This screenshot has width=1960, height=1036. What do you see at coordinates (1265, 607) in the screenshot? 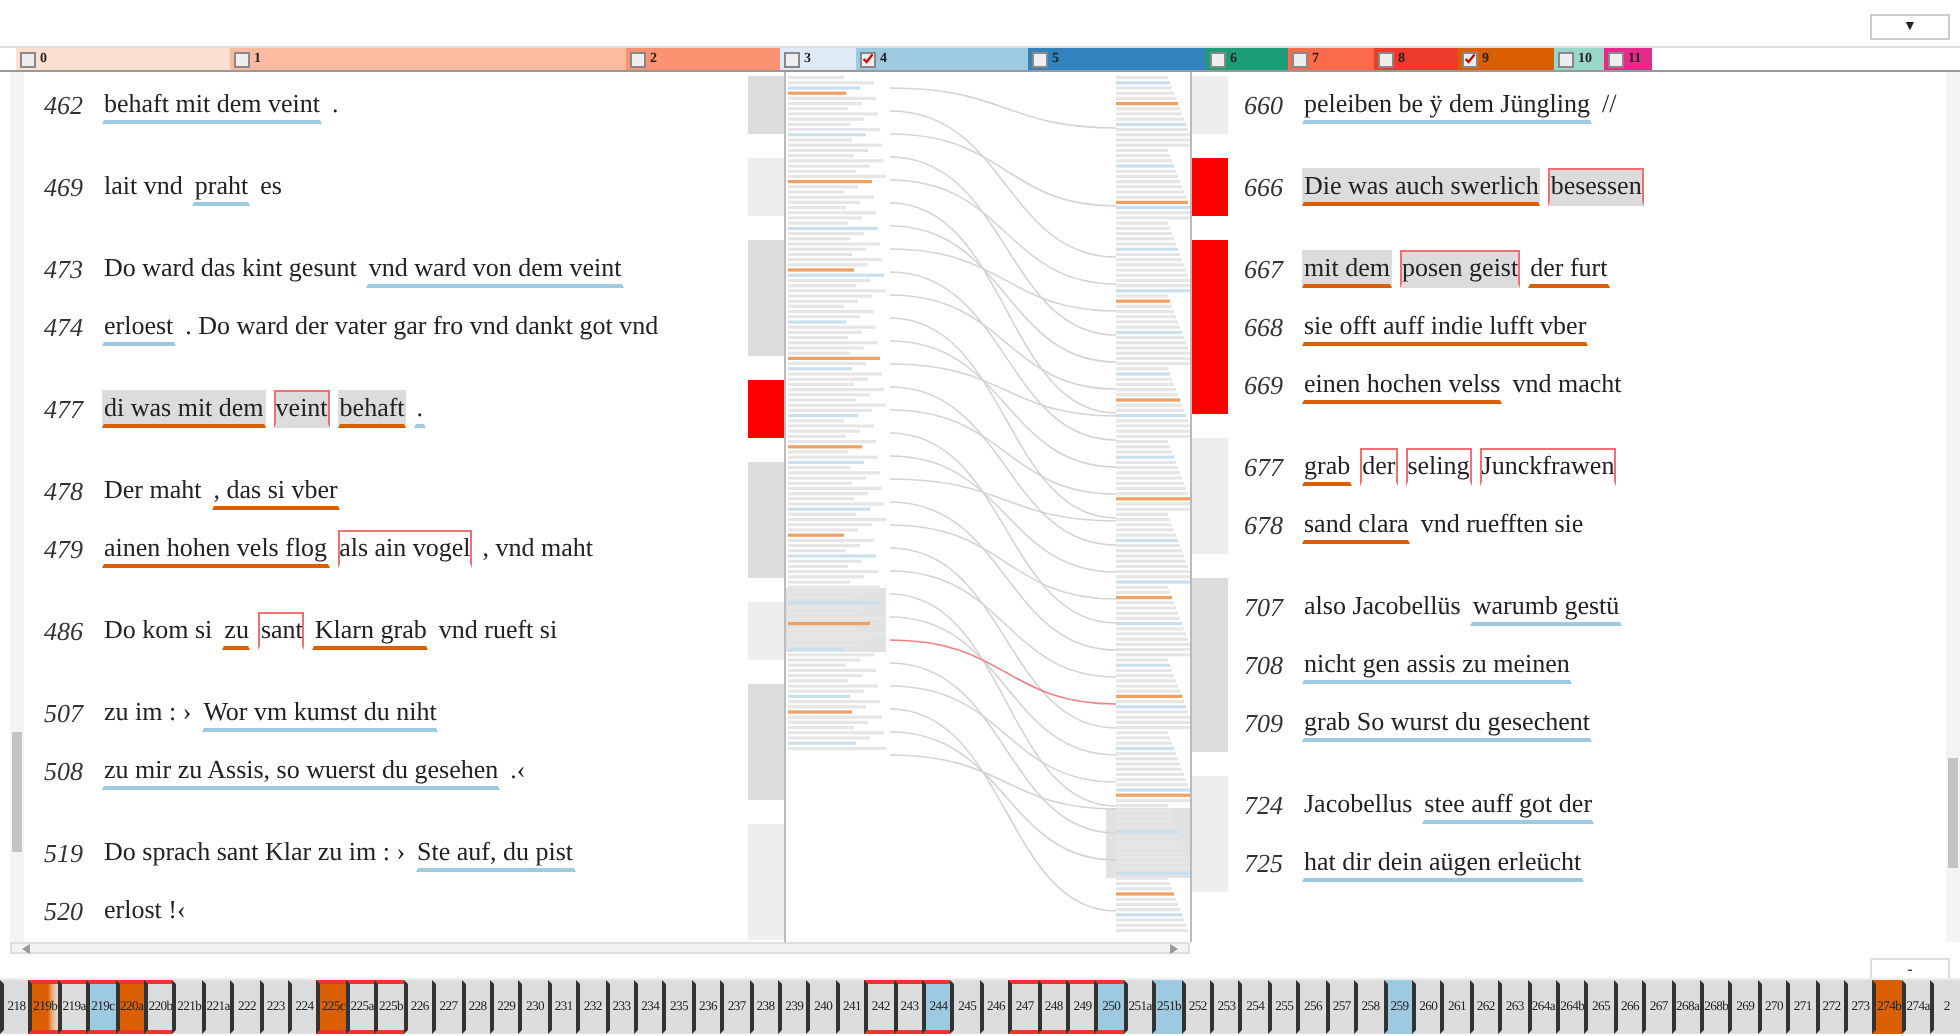
I see `line-number: 707` at bounding box center [1265, 607].